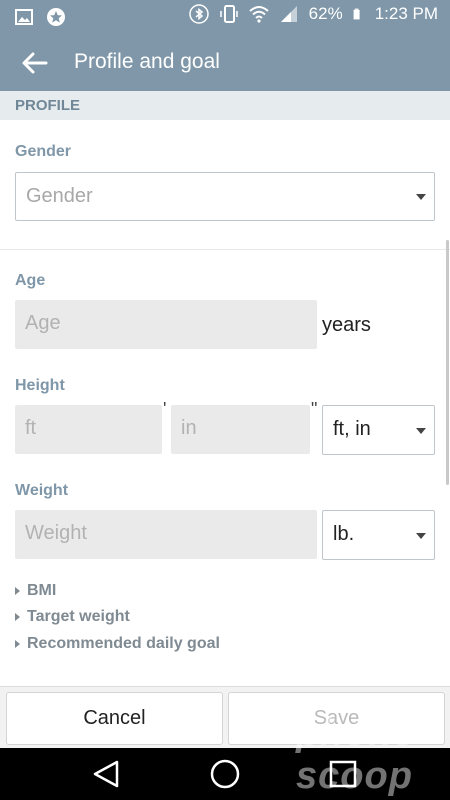 The image size is (450, 800). I want to click on age-label: Age, so click(30, 280).